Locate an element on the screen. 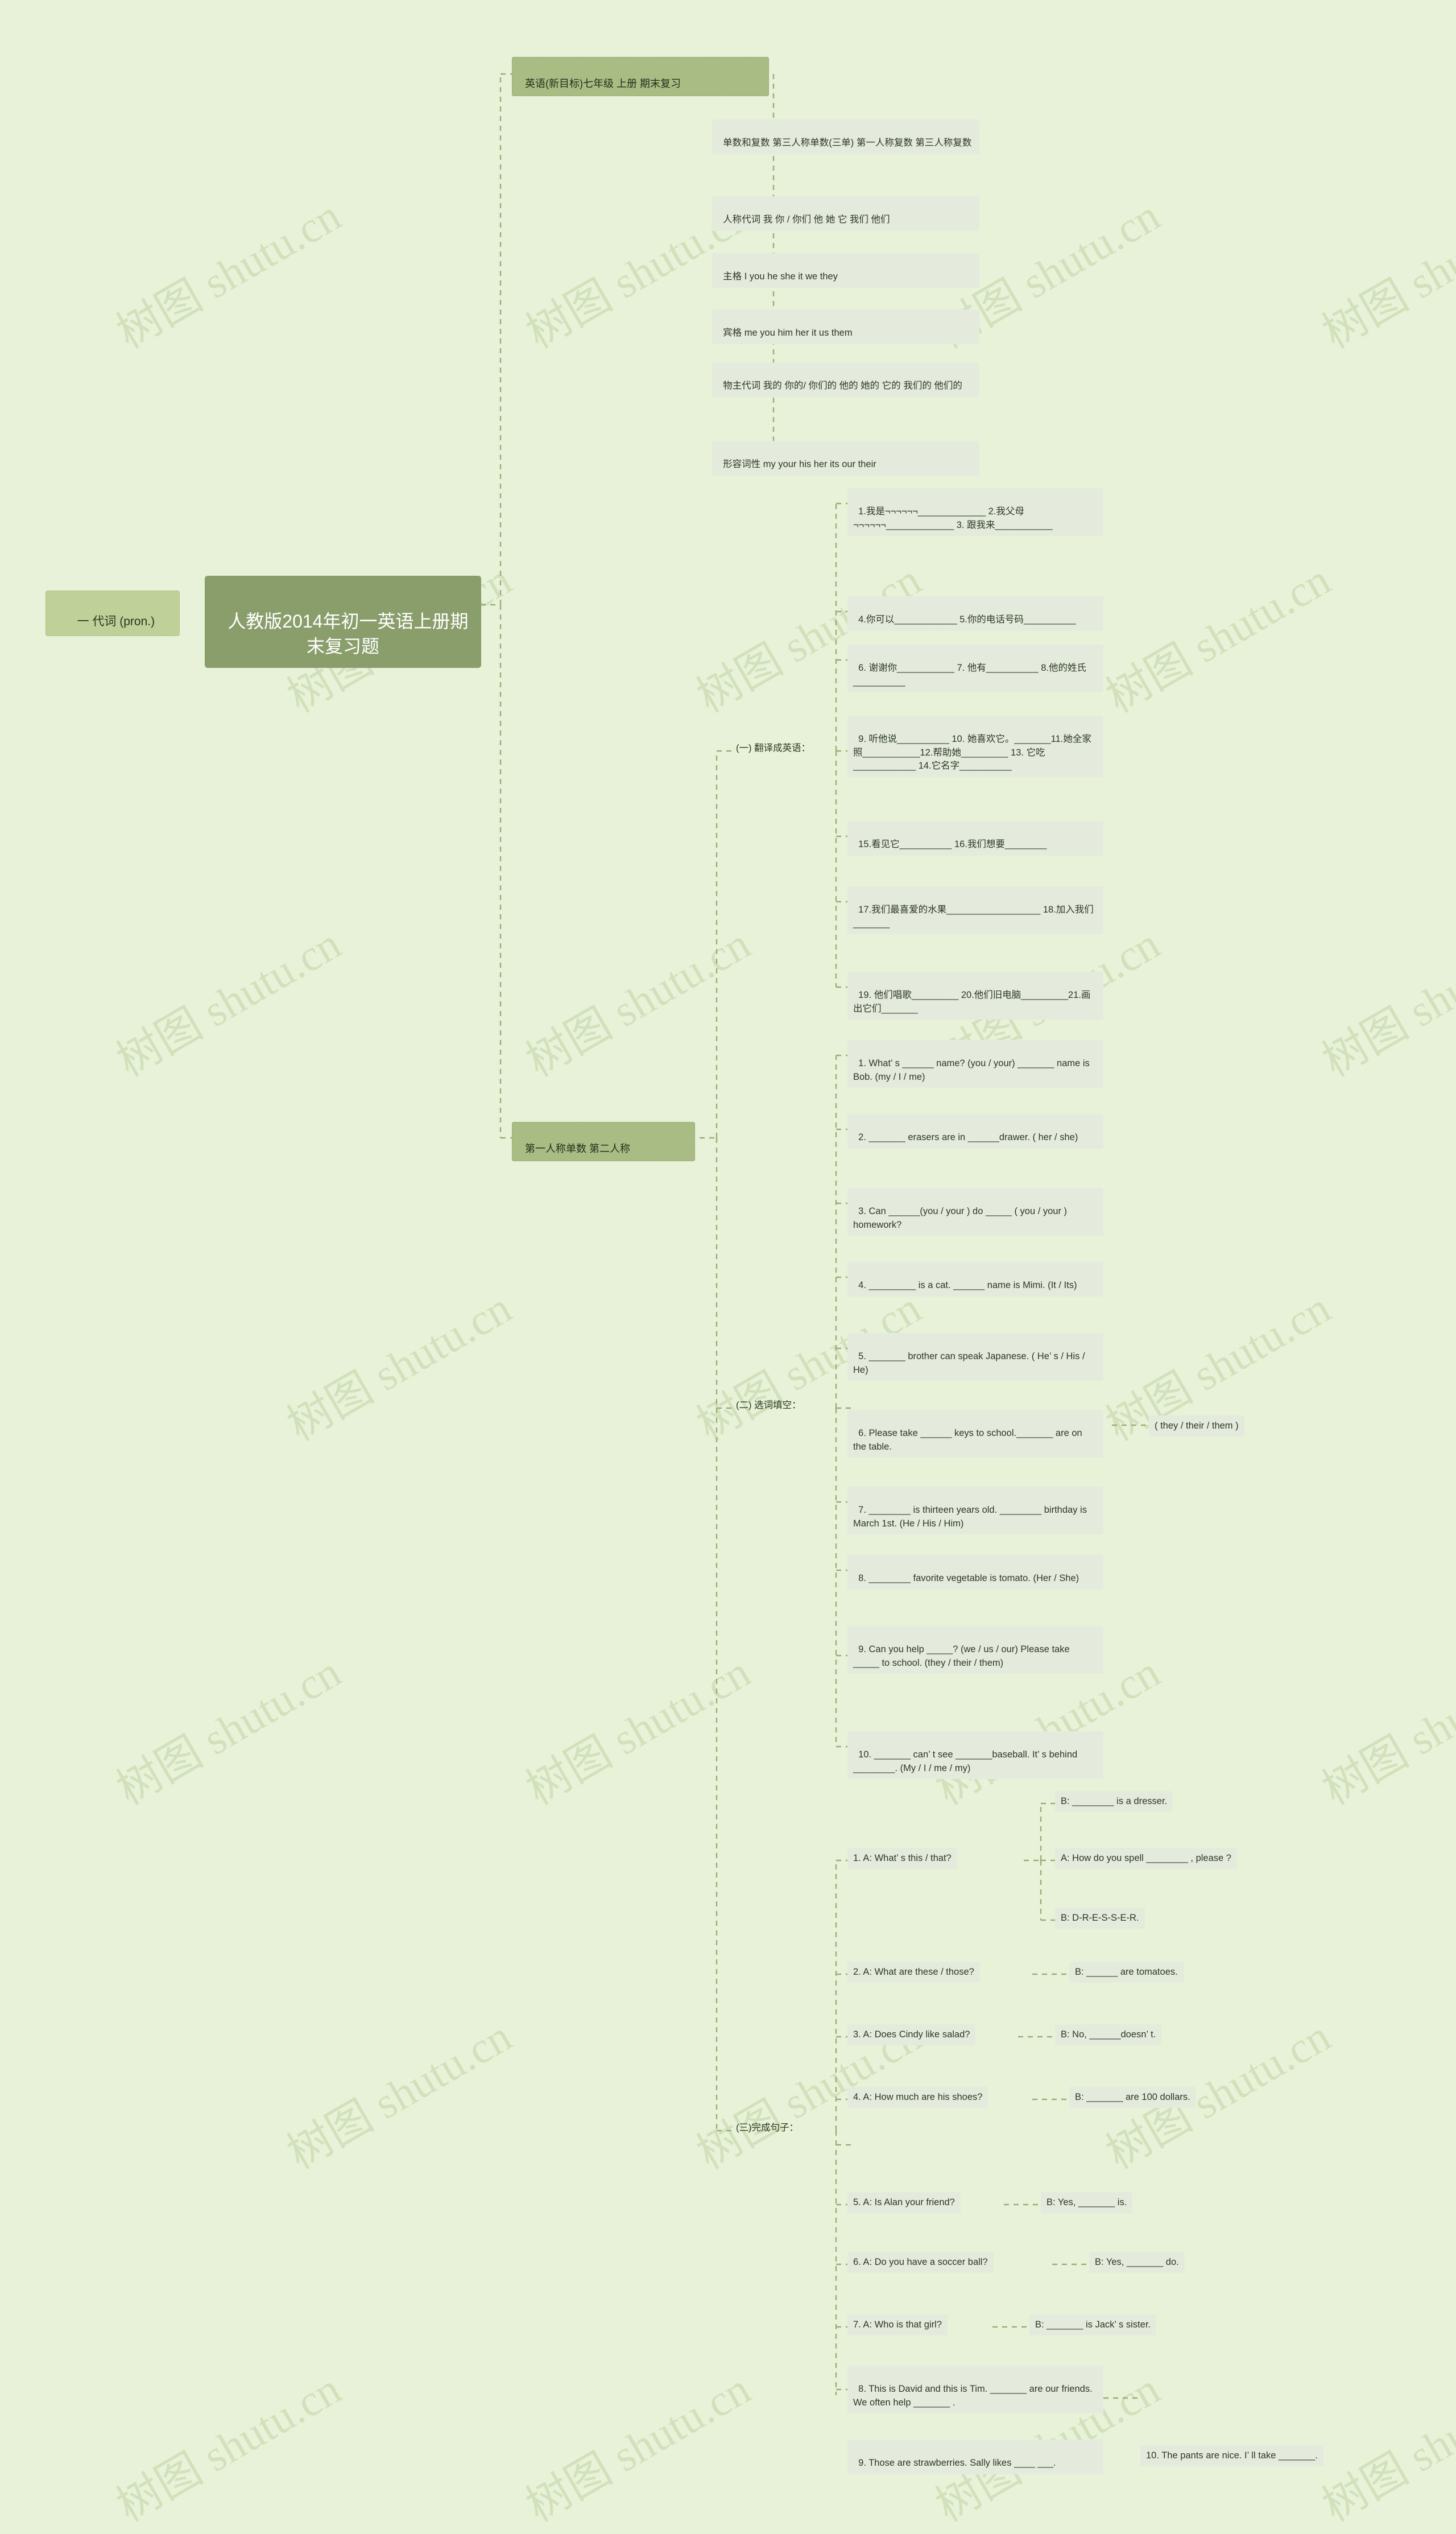  section-two-label-text: (二) 选词填空： is located at coordinates (768, 1405).